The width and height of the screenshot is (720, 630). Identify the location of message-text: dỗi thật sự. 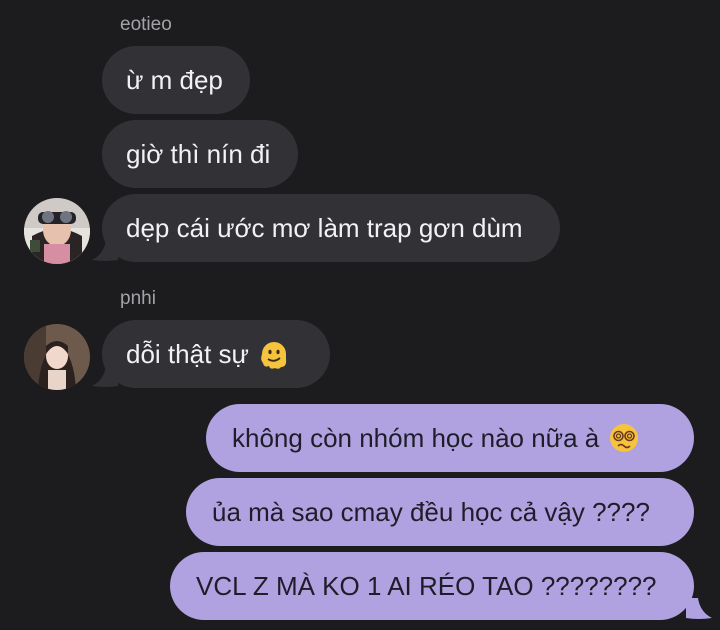
(187, 353).